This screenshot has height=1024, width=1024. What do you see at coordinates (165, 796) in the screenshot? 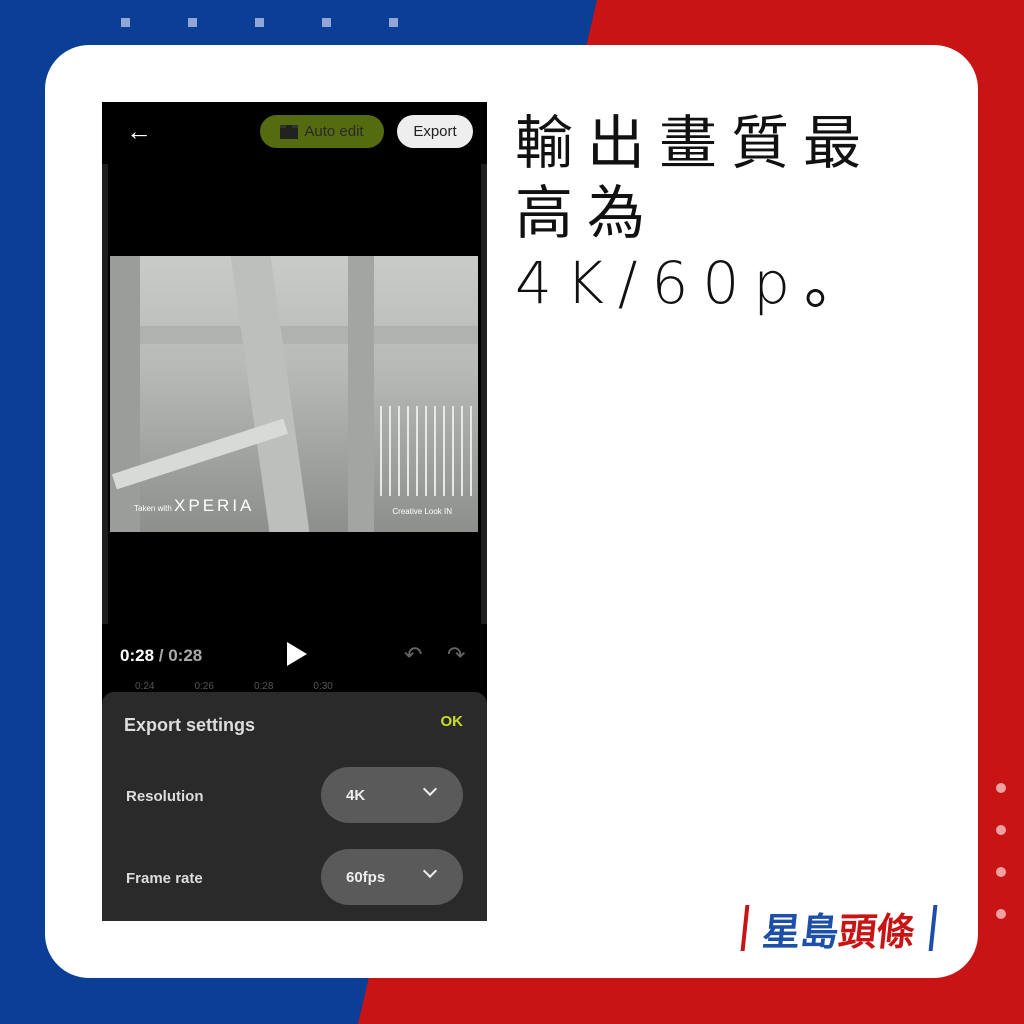
I see `resolution-label: Resolution` at bounding box center [165, 796].